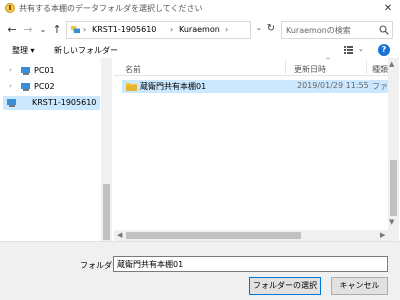 The width and height of the screenshot is (400, 300). What do you see at coordinates (260, 29) in the screenshot?
I see `address-dropdown-icon: ⌄` at bounding box center [260, 29].